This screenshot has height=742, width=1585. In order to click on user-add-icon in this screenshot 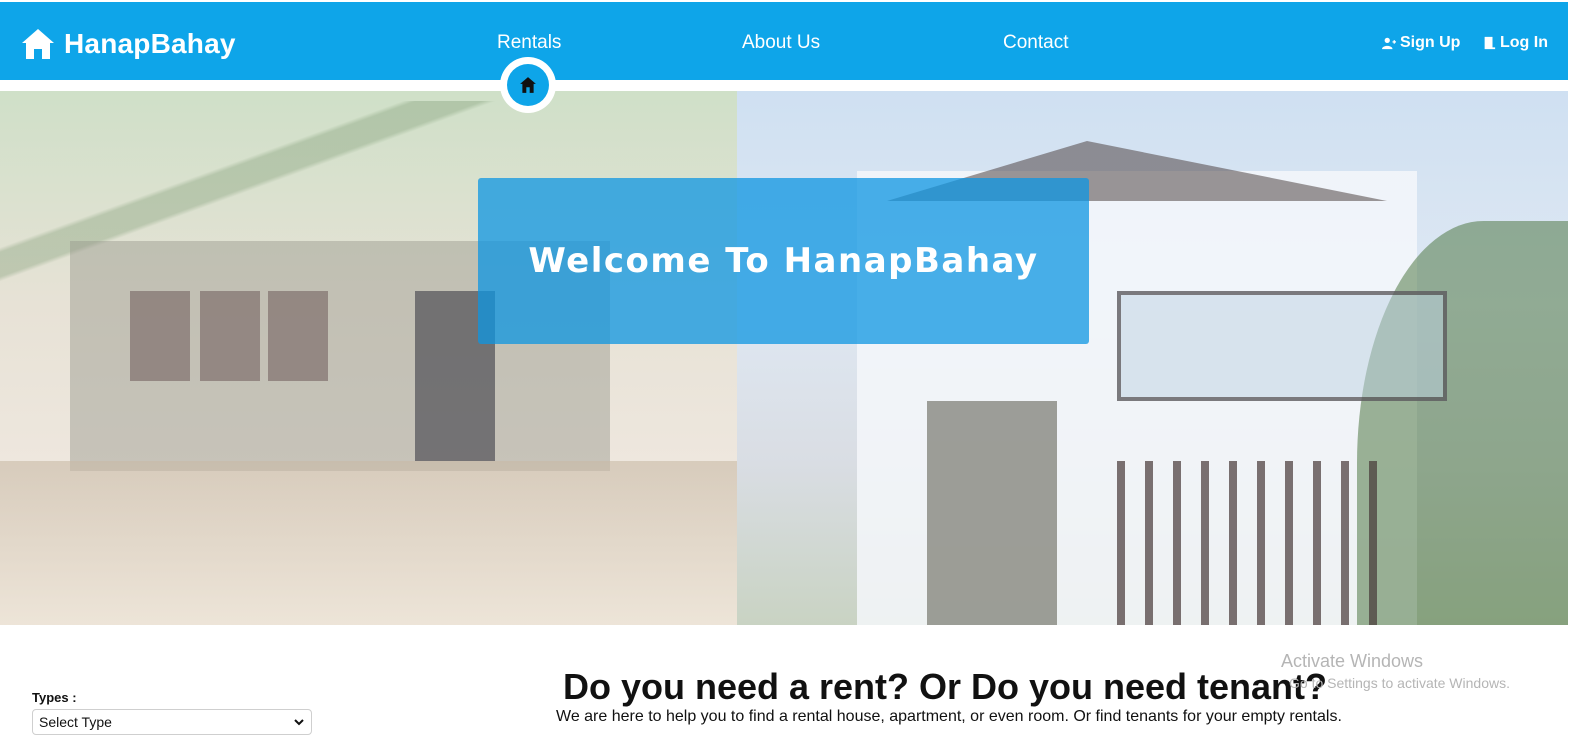, I will do `click(1389, 43)`.